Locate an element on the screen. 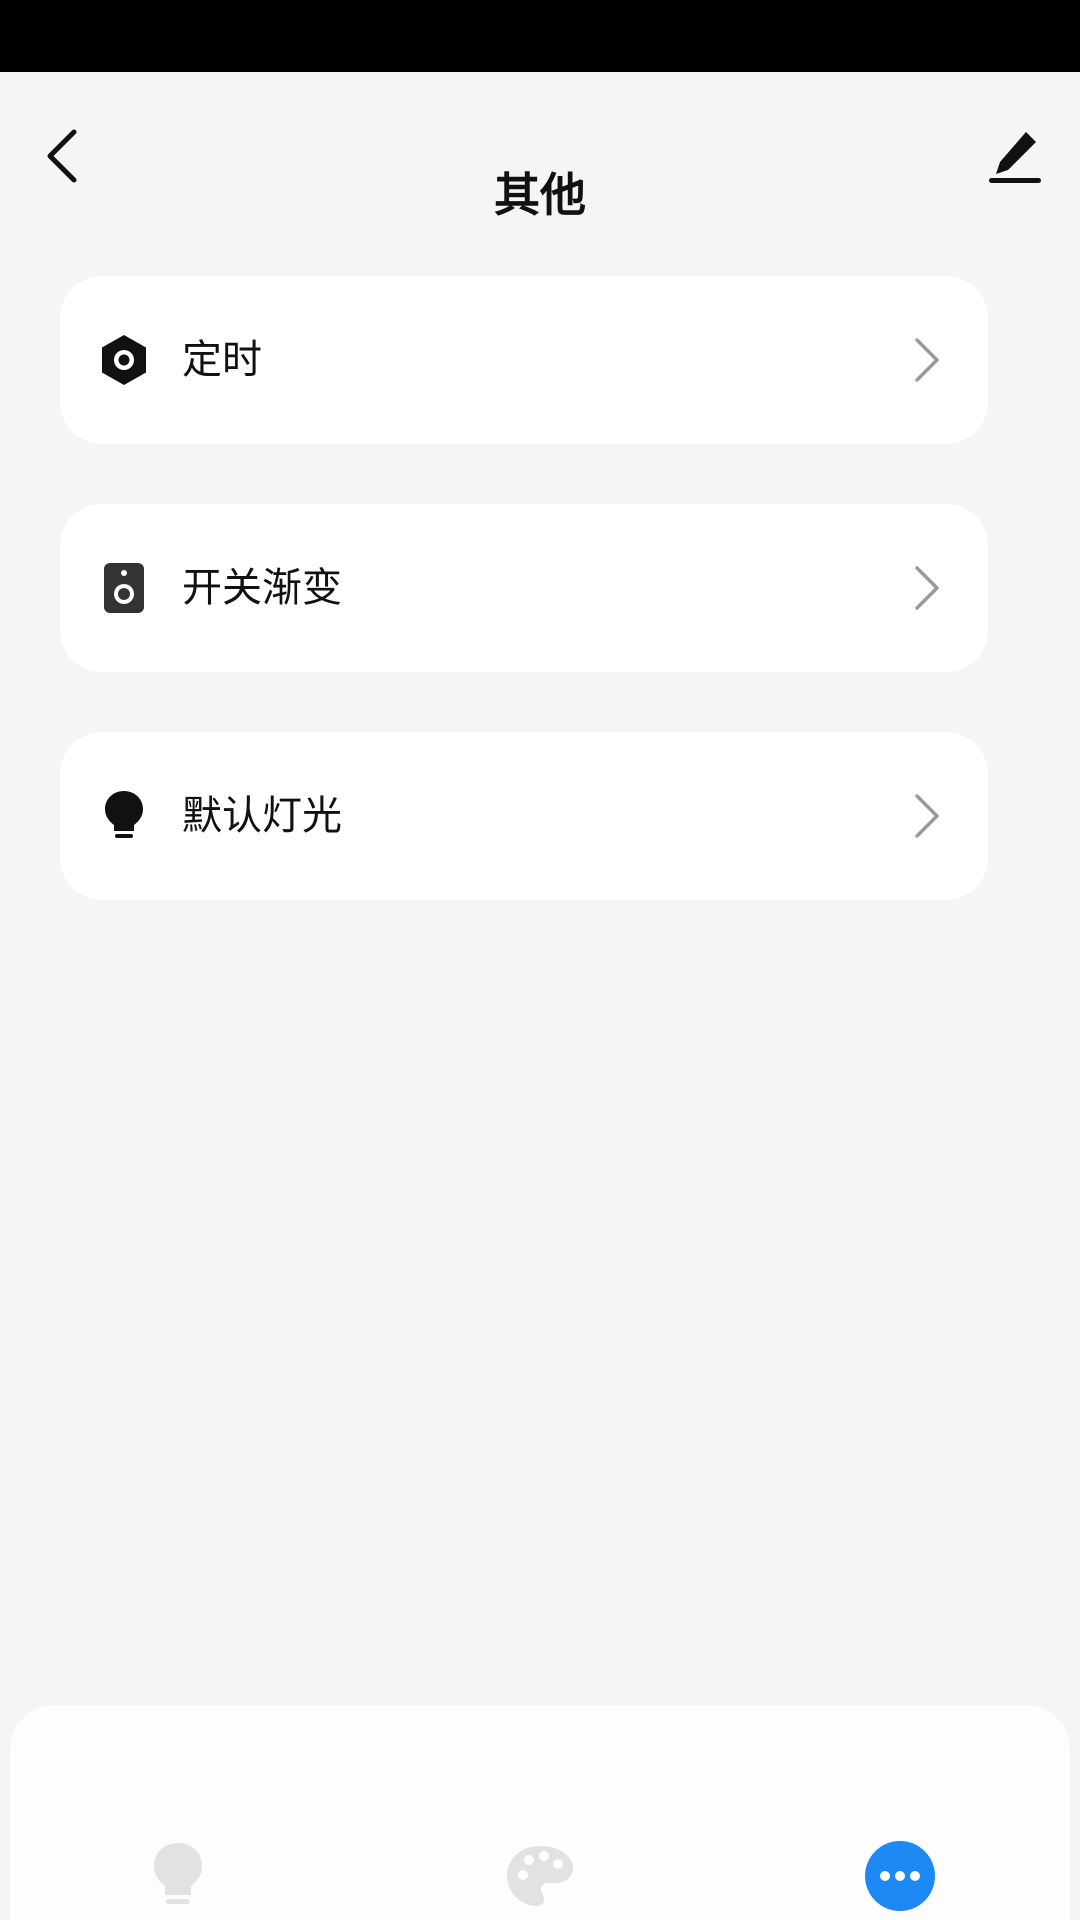 This screenshot has height=1920, width=1080. more-dots-icon is located at coordinates (900, 1876).